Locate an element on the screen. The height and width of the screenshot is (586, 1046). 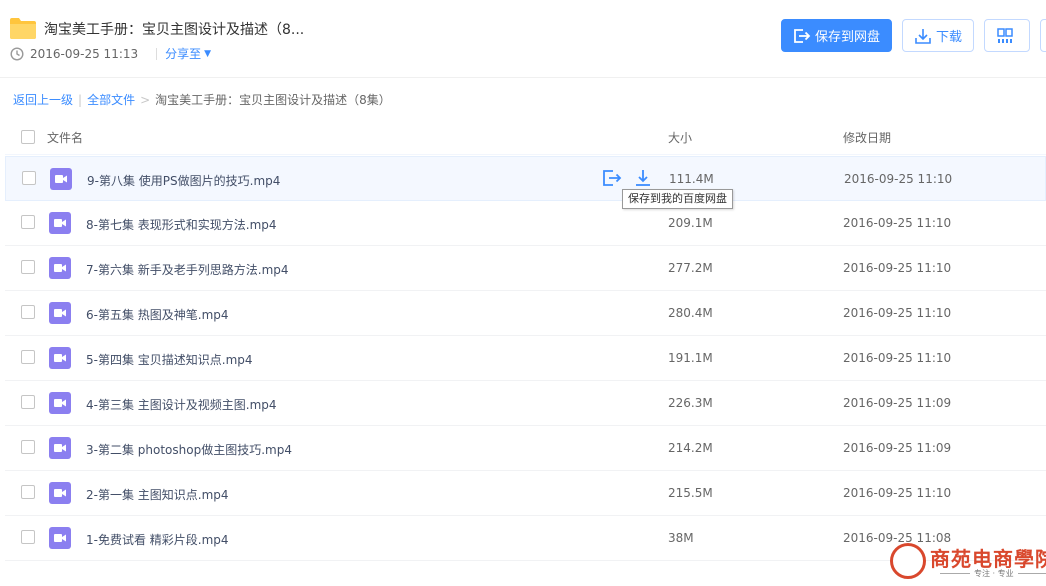
download-button: 下载 is located at coordinates (938, 35).